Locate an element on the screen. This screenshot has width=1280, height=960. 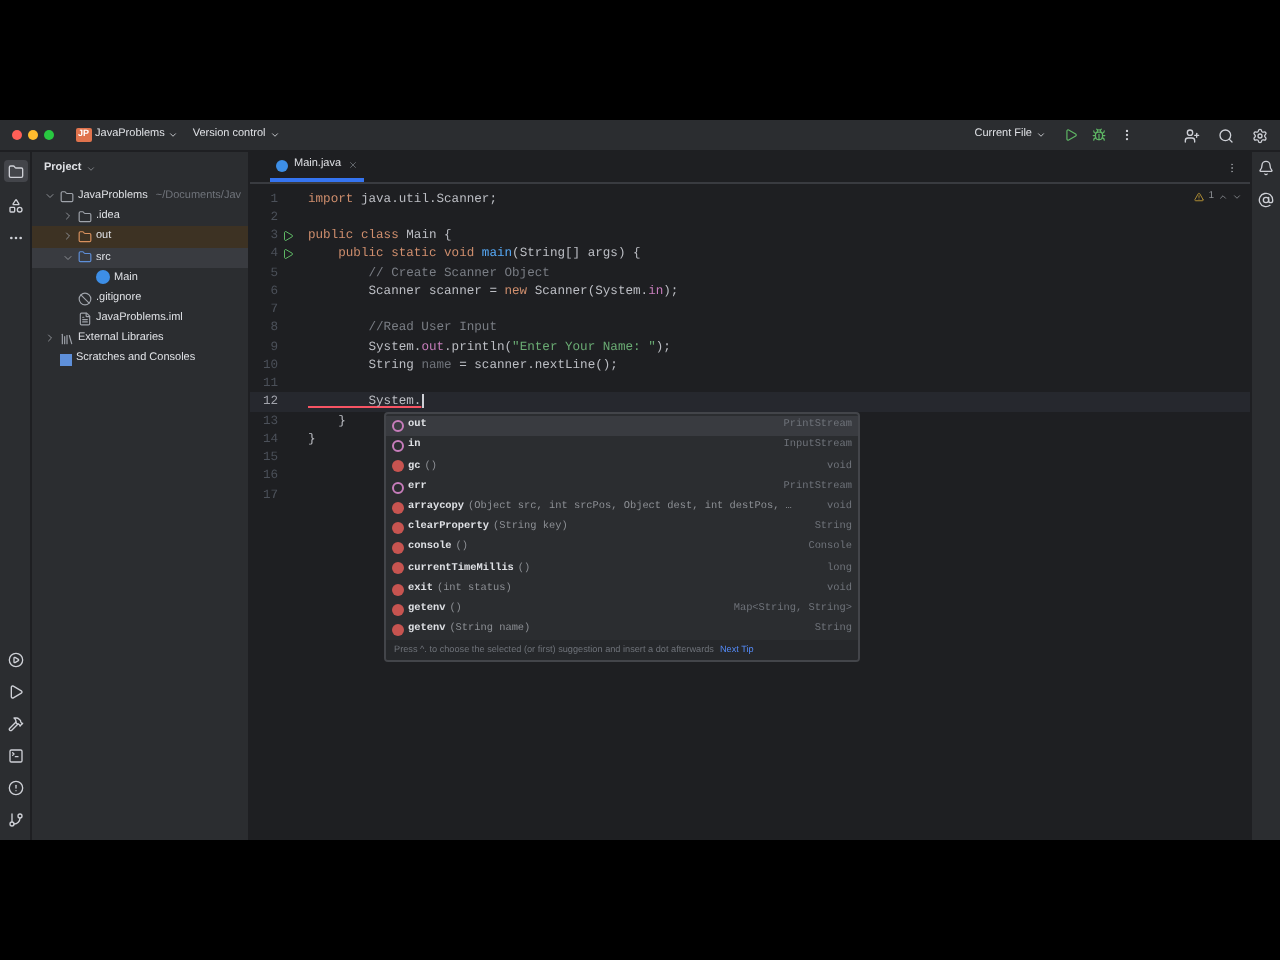
close-window-button is located at coordinates (17, 135).